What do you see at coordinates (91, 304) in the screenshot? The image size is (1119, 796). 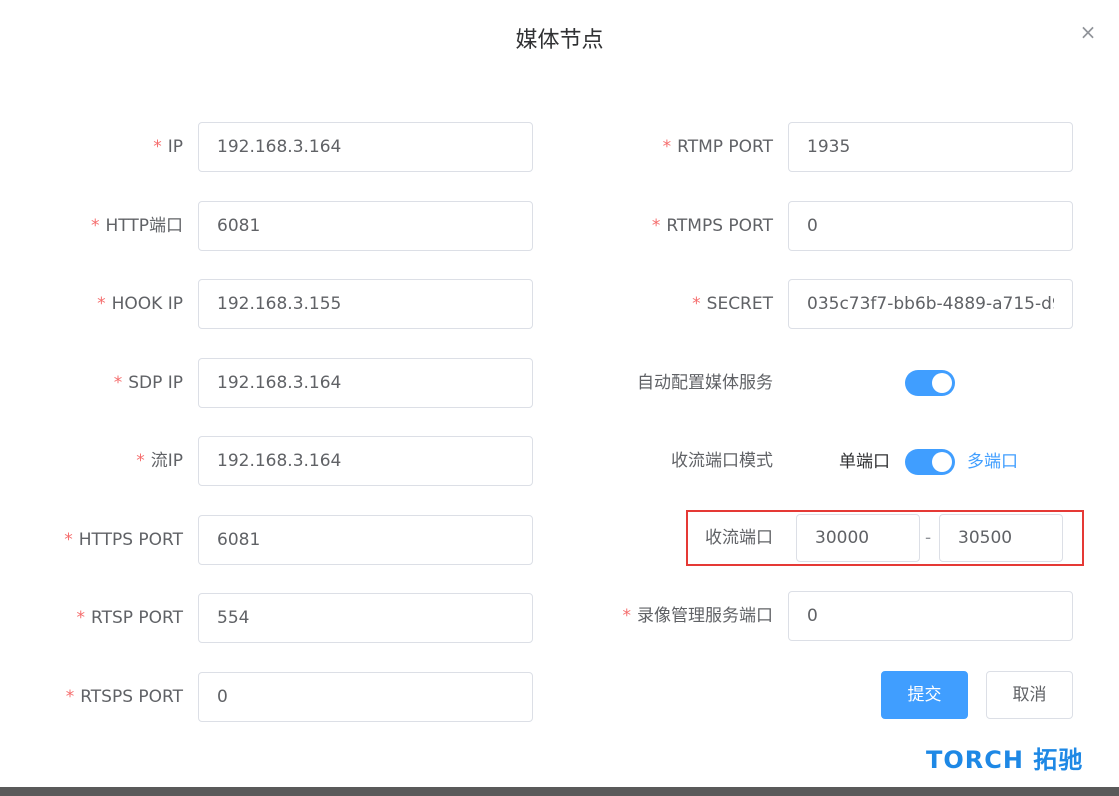 I see `hook-ip-label: * HOOK IP` at bounding box center [91, 304].